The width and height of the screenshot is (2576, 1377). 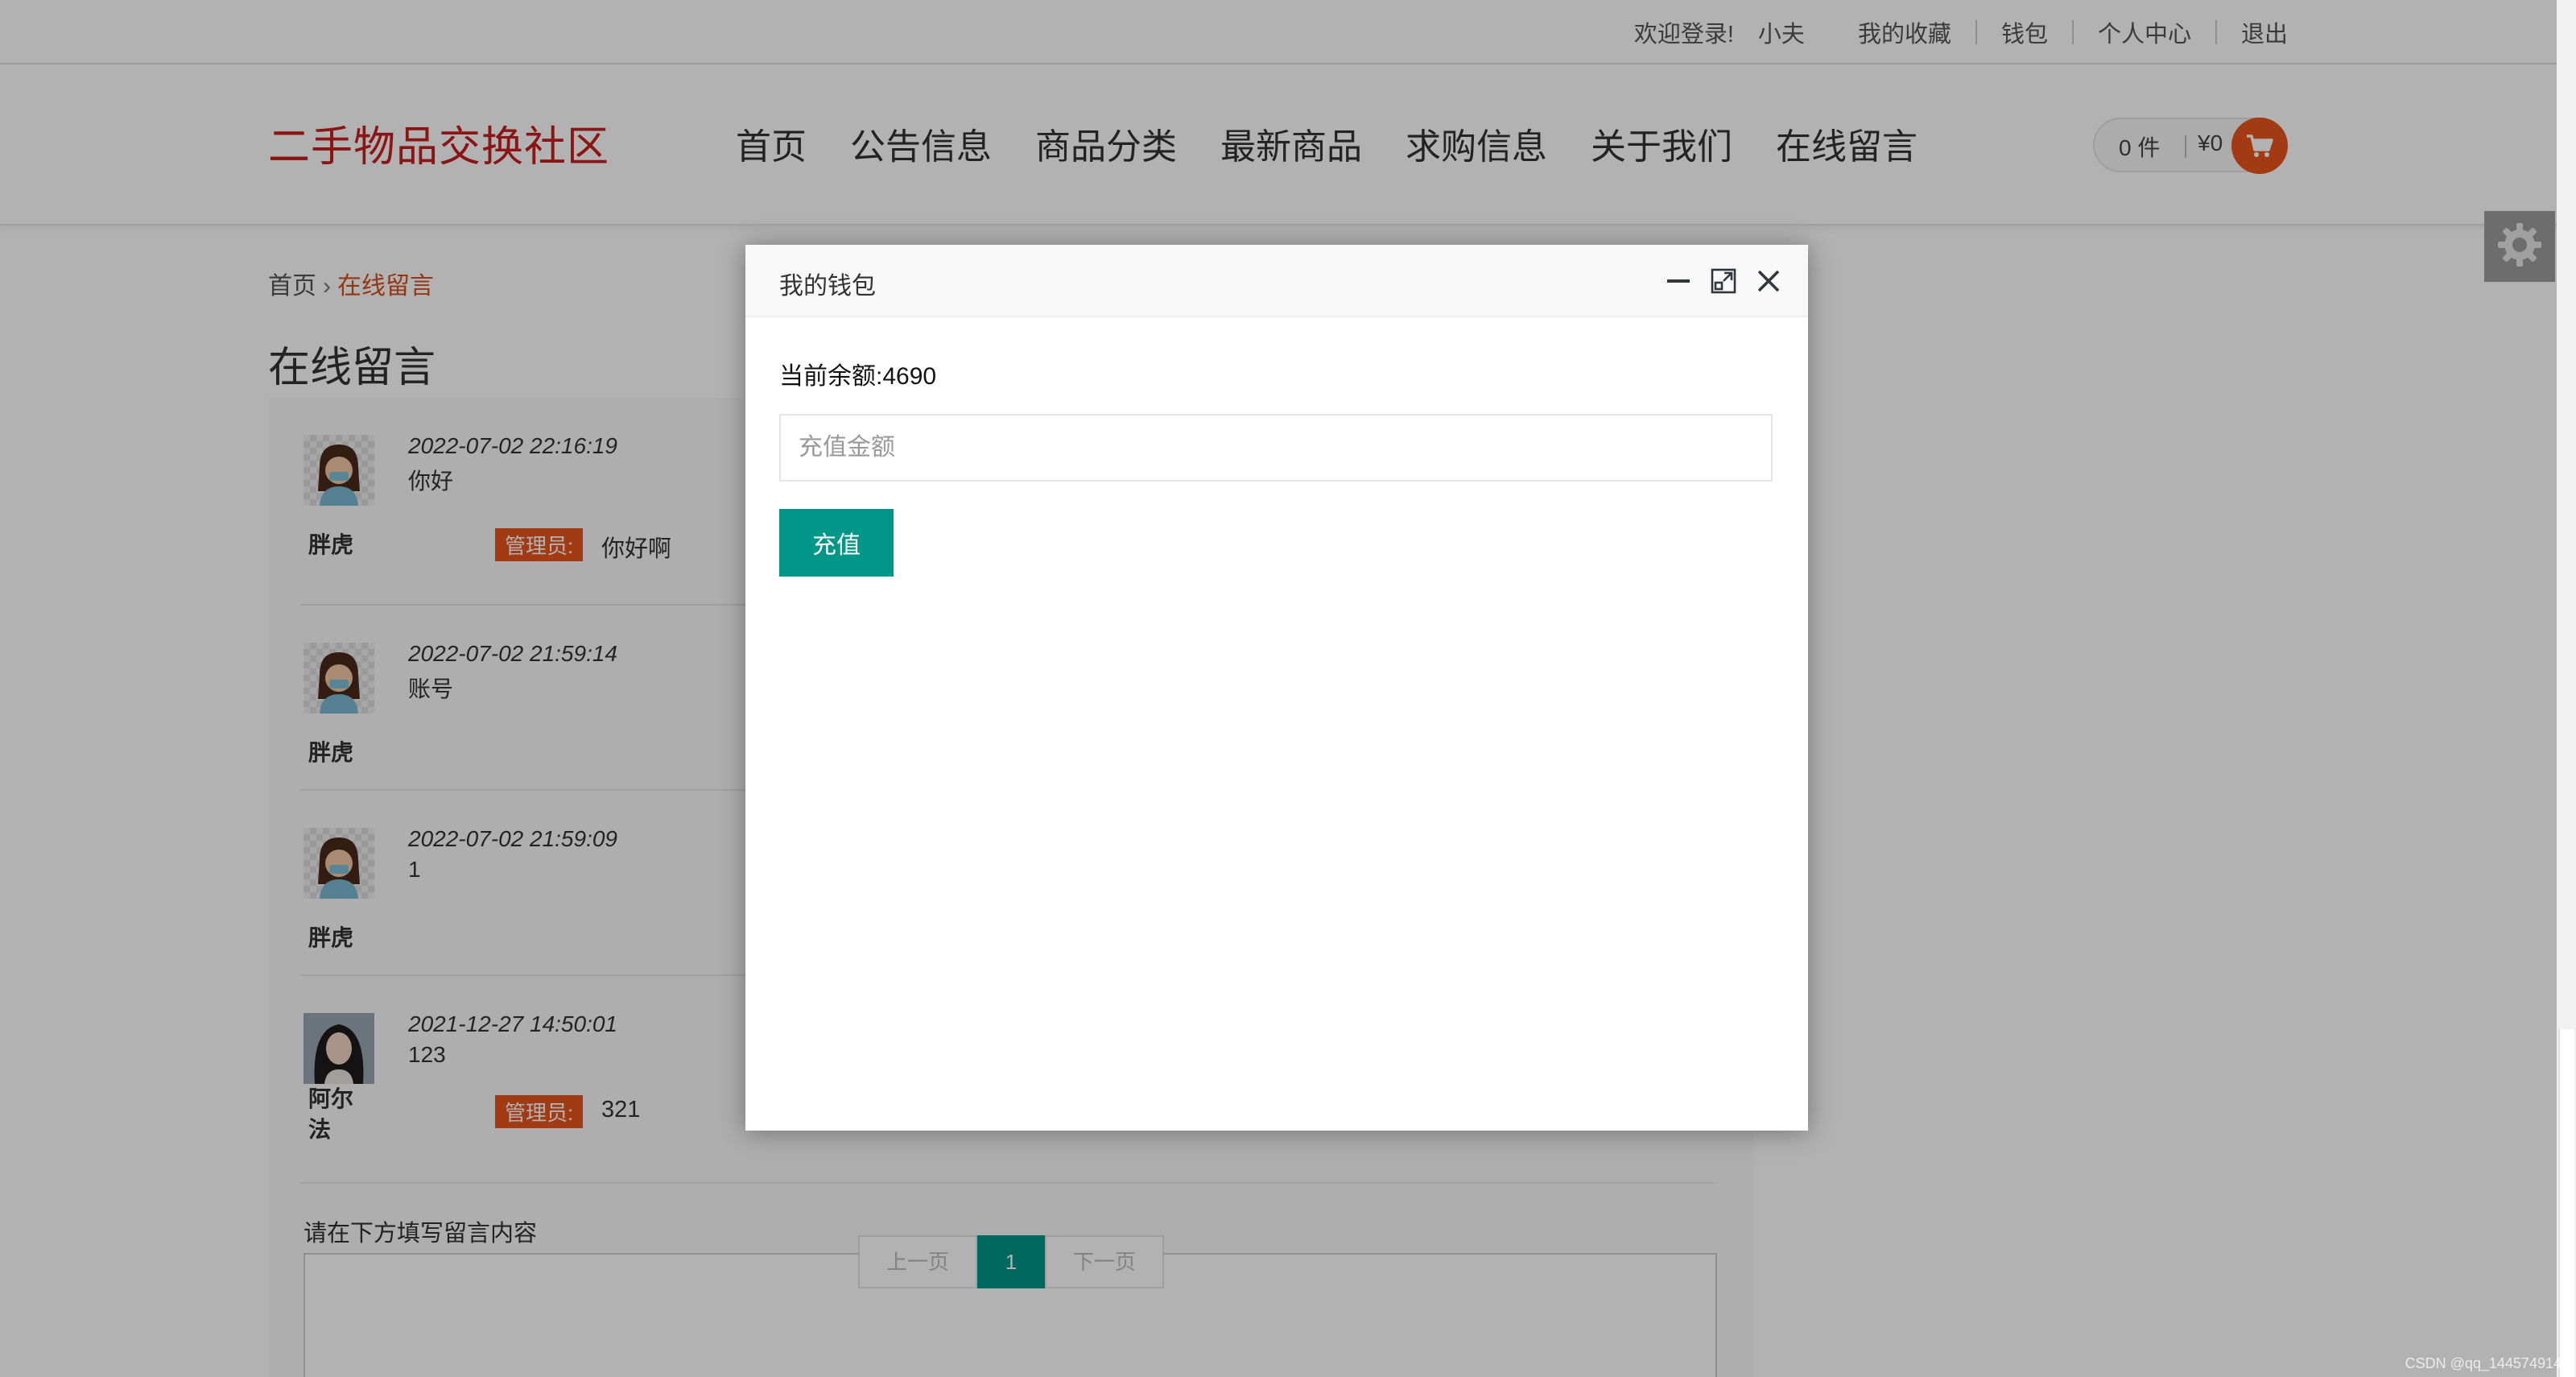 I want to click on scrollbar-thumb, so click(x=2566, y=1203).